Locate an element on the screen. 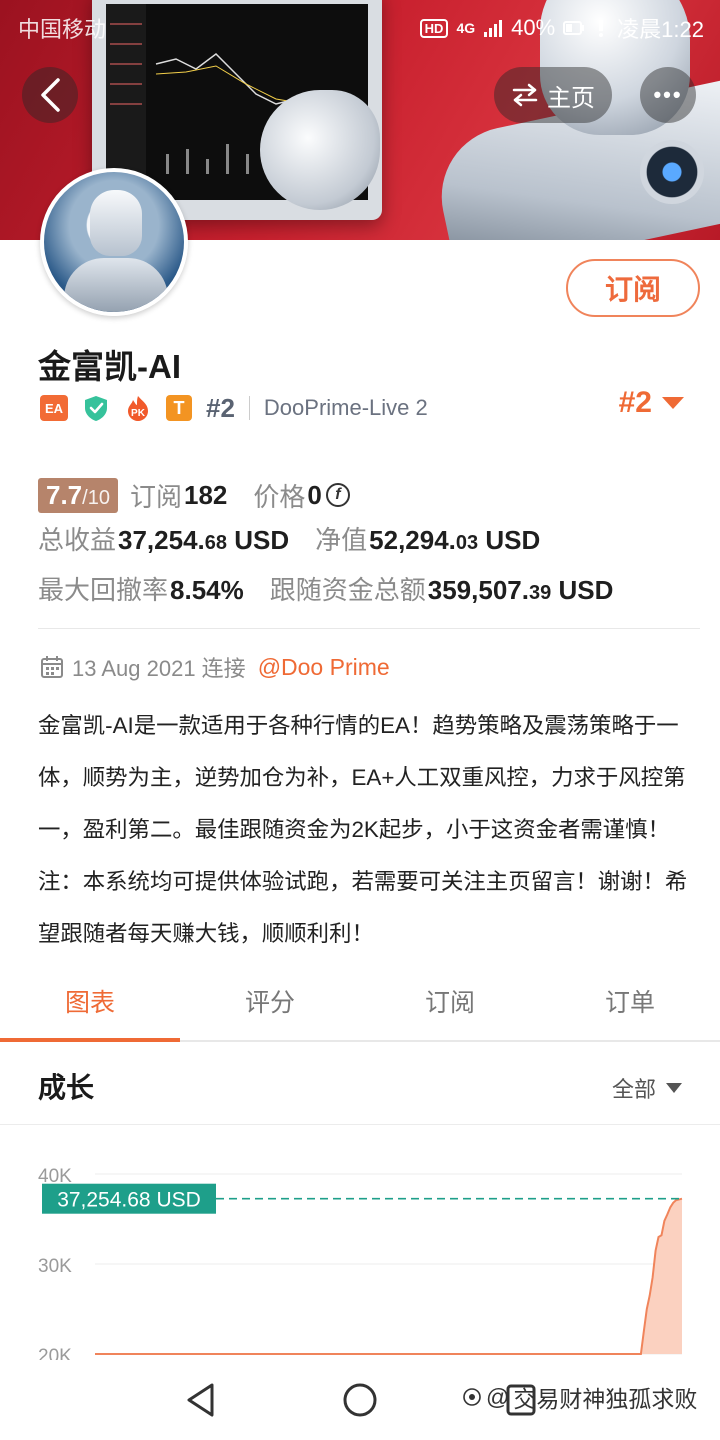 The width and height of the screenshot is (720, 1440). nav-home-icon is located at coordinates (360, 1400).